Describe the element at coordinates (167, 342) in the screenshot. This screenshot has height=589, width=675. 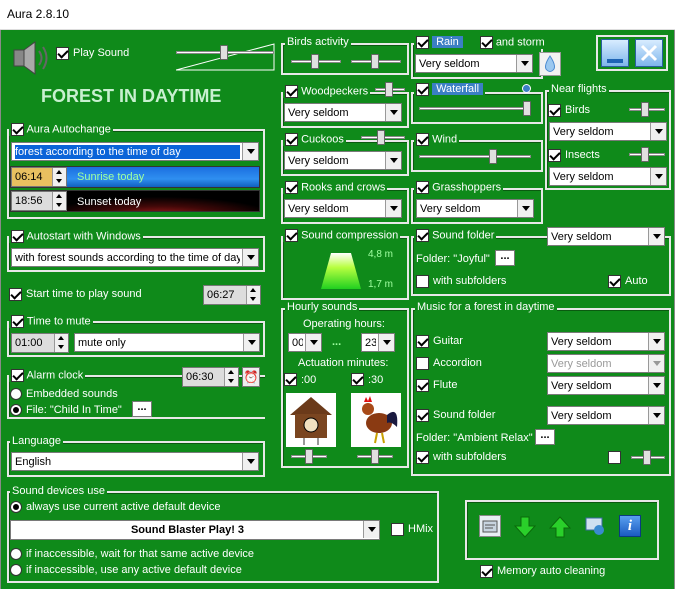
I see `mute-mode-select: mute only` at that location.